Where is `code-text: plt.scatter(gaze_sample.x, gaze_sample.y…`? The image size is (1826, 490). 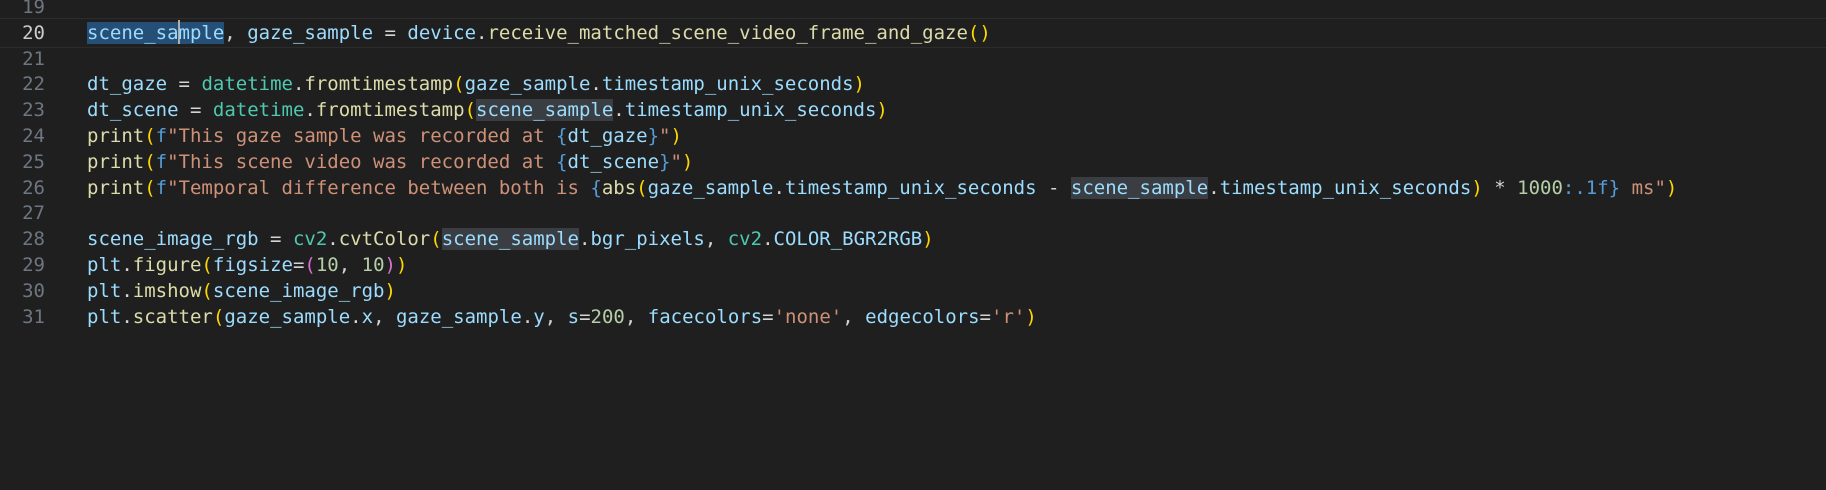 code-text: plt.scatter(gaze_sample.x, gaze_sample.y… is located at coordinates (562, 317).